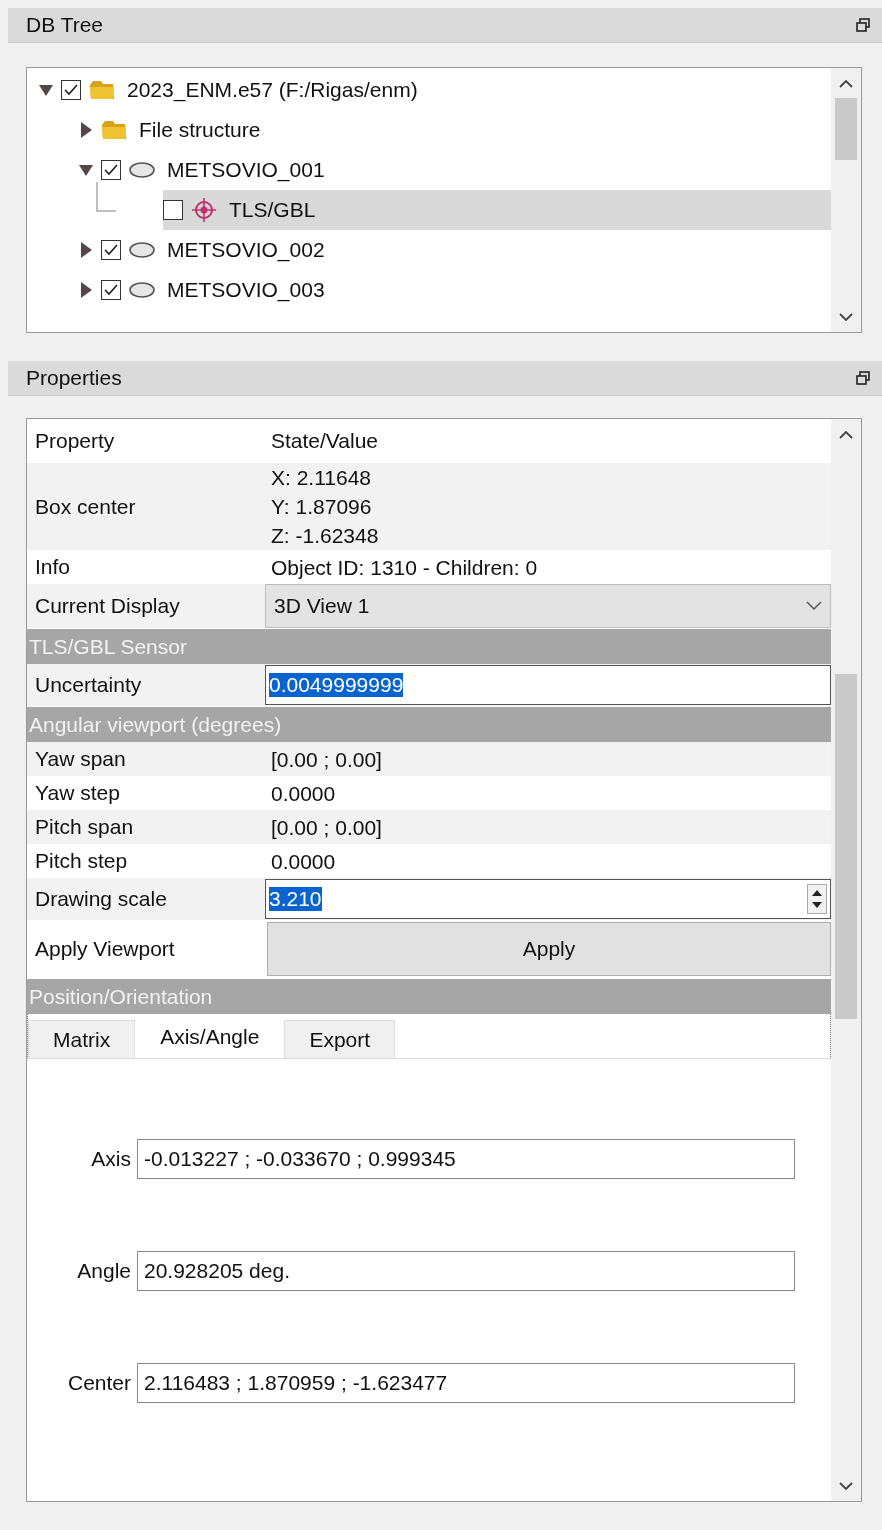 Image resolution: width=882 pixels, height=1530 pixels. What do you see at coordinates (548, 685) in the screenshot?
I see `input-field: 0.0049999999` at bounding box center [548, 685].